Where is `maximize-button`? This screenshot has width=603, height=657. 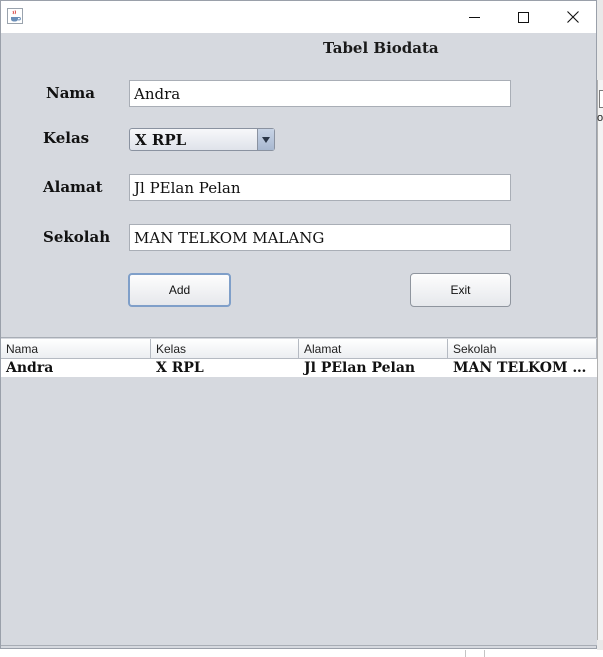 maximize-button is located at coordinates (523, 17).